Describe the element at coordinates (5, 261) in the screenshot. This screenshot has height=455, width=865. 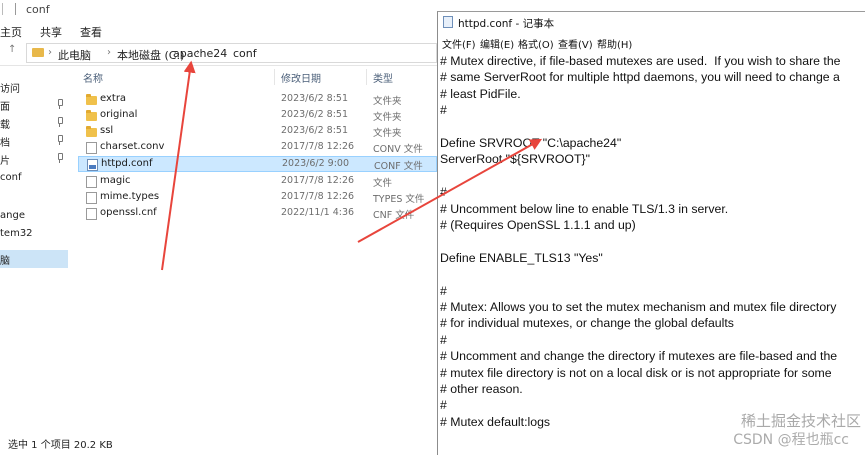
I see `nav-item-label: 脑` at that location.